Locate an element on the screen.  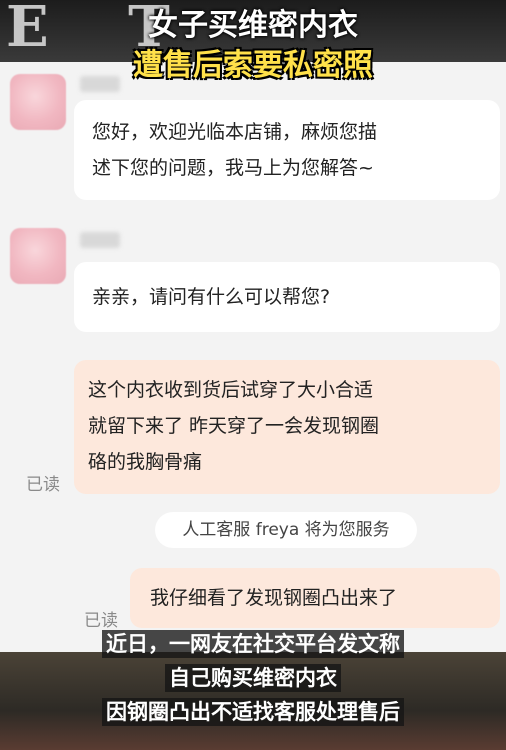
message-text: 亲亲，请问有什么可以帮您? is located at coordinates (211, 297).